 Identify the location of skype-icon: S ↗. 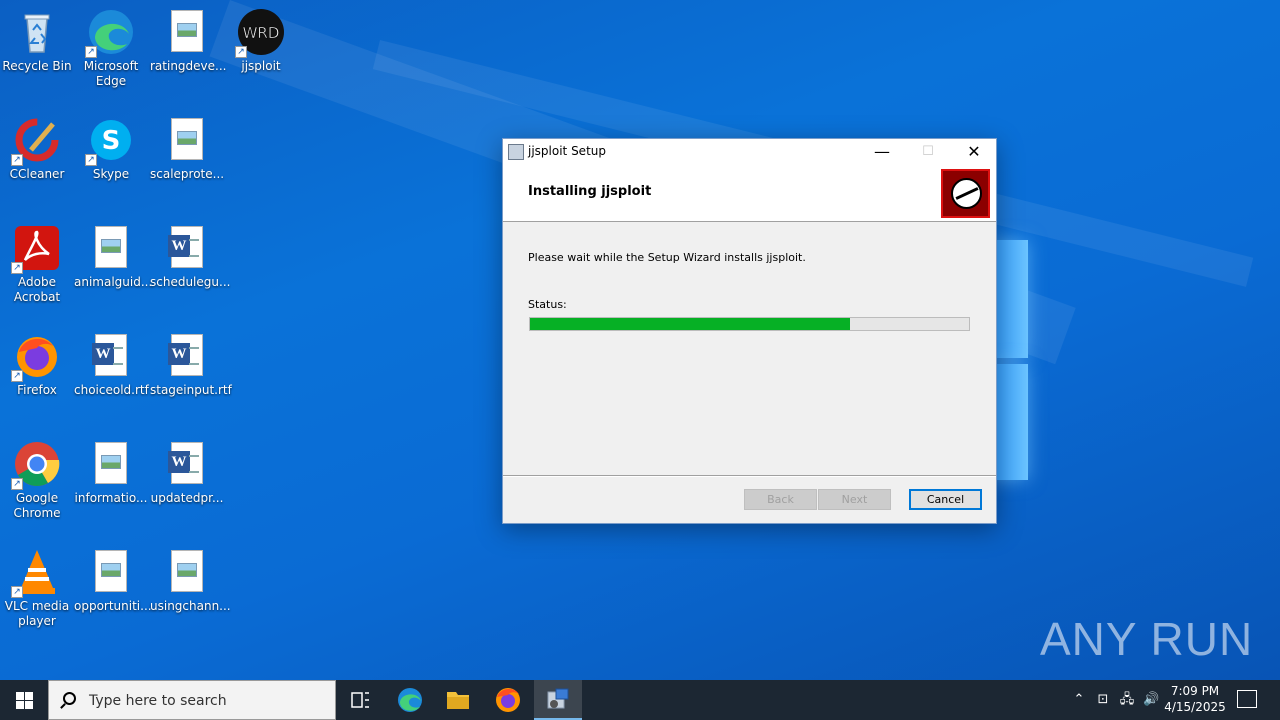
(110, 141).